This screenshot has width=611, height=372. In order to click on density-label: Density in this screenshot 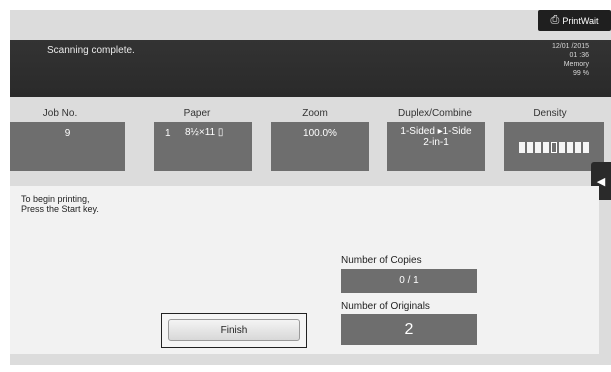, I will do `click(550, 113)`.